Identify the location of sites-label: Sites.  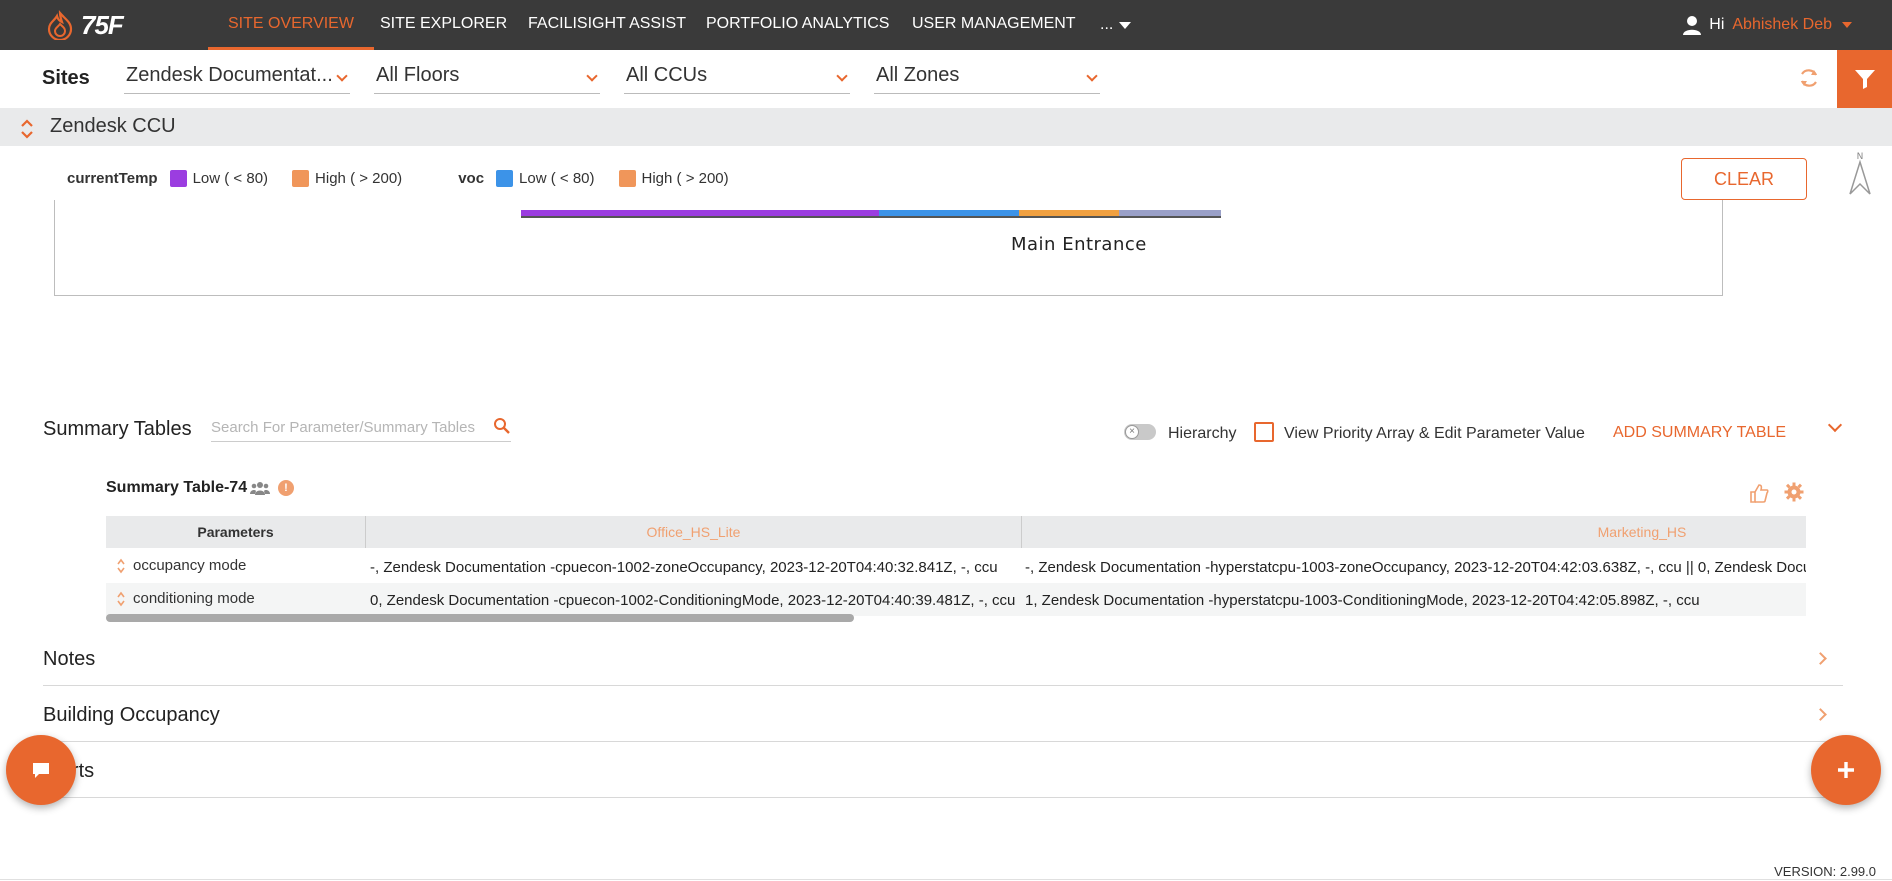
(66, 78).